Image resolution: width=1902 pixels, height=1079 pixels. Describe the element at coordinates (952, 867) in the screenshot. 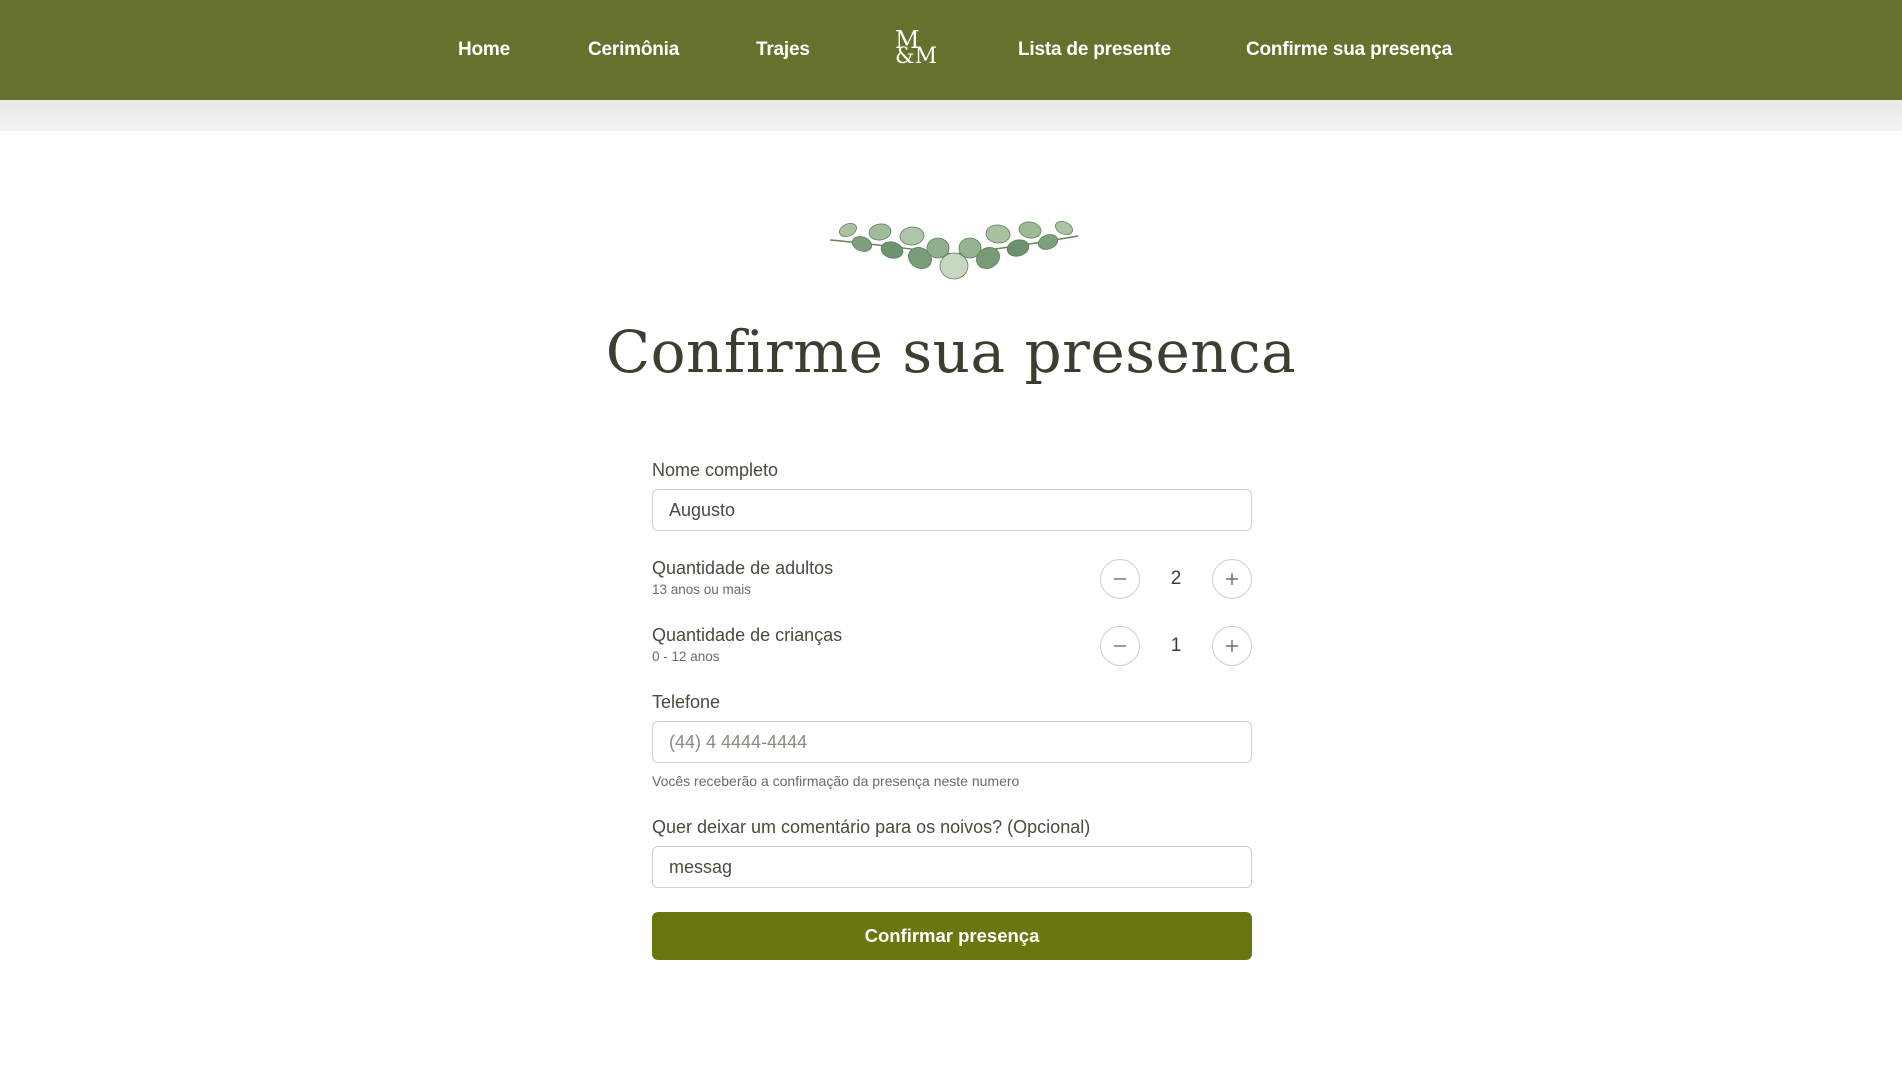

I see `comment-field` at that location.